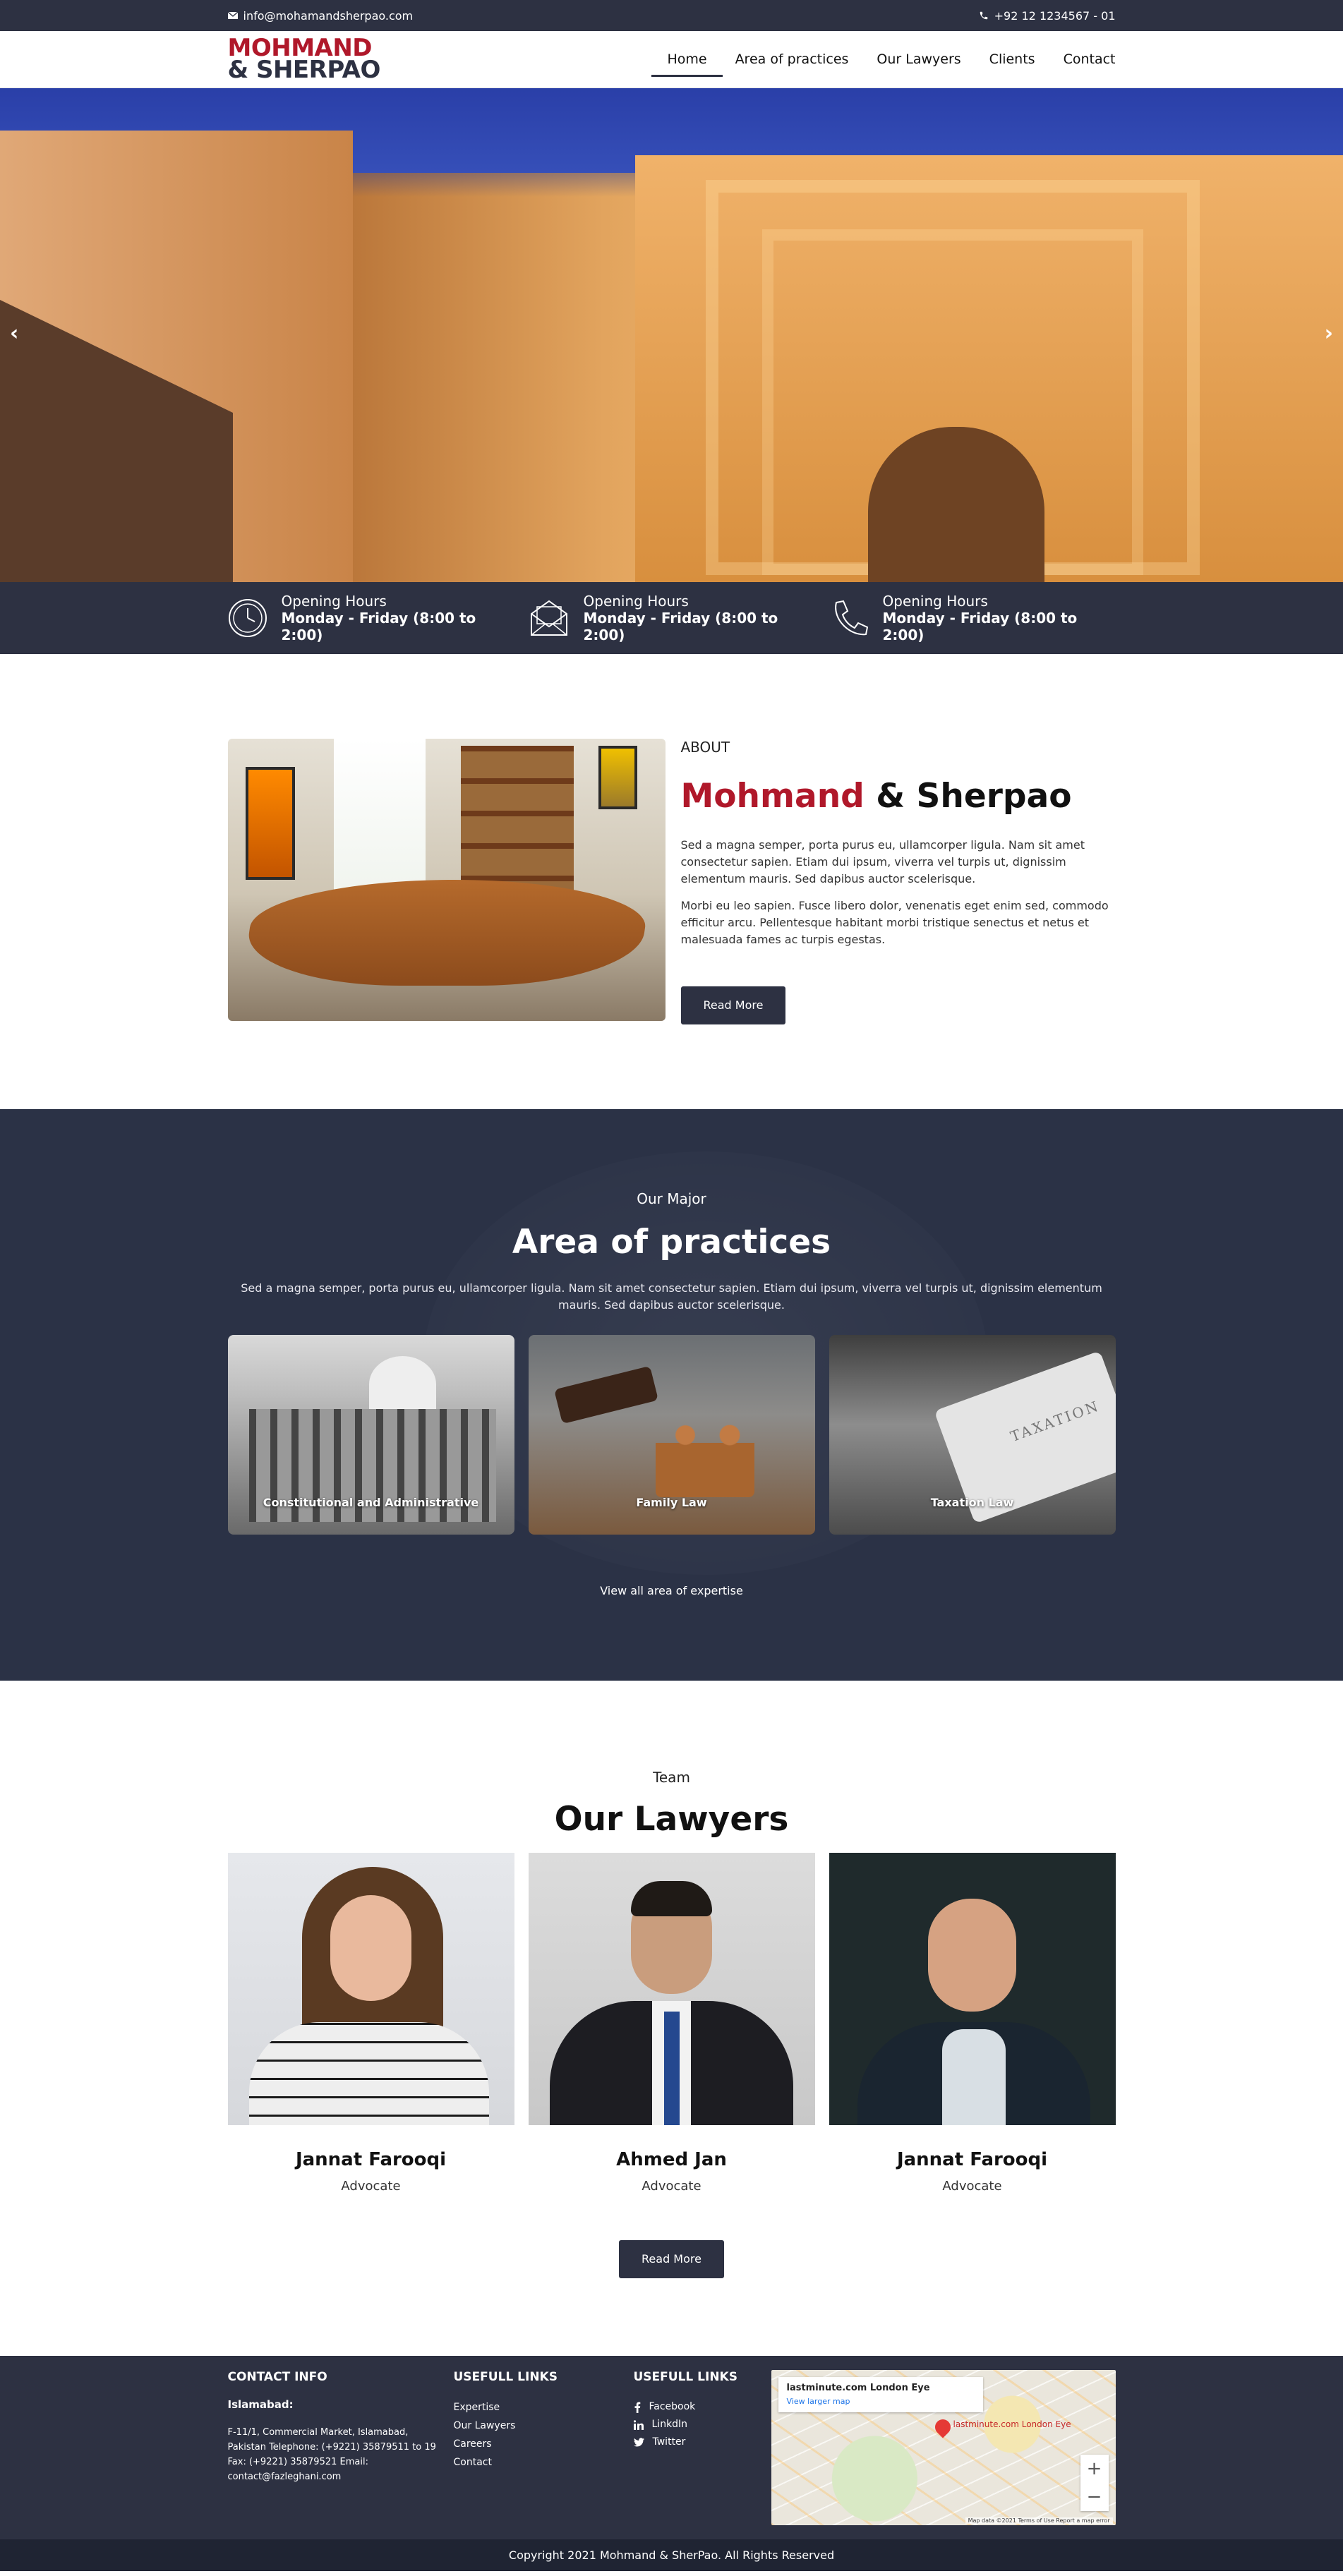 This screenshot has width=1343, height=2576. Describe the element at coordinates (1090, 59) in the screenshot. I see `nav-contact: Contact` at that location.